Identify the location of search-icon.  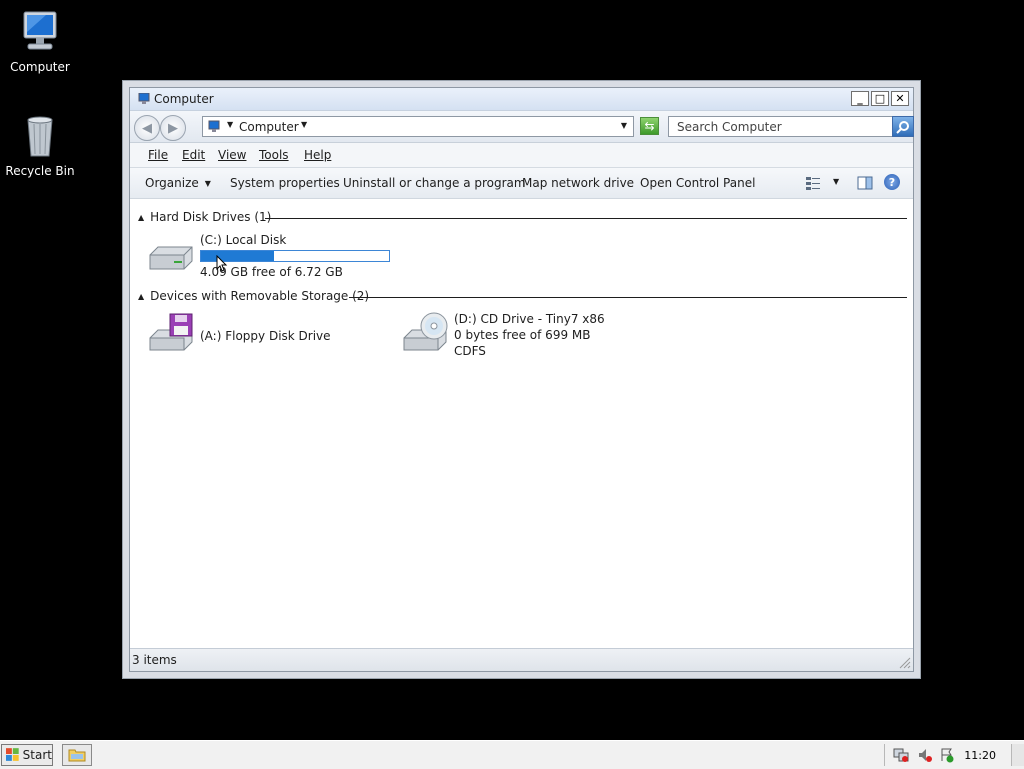
(902, 127).